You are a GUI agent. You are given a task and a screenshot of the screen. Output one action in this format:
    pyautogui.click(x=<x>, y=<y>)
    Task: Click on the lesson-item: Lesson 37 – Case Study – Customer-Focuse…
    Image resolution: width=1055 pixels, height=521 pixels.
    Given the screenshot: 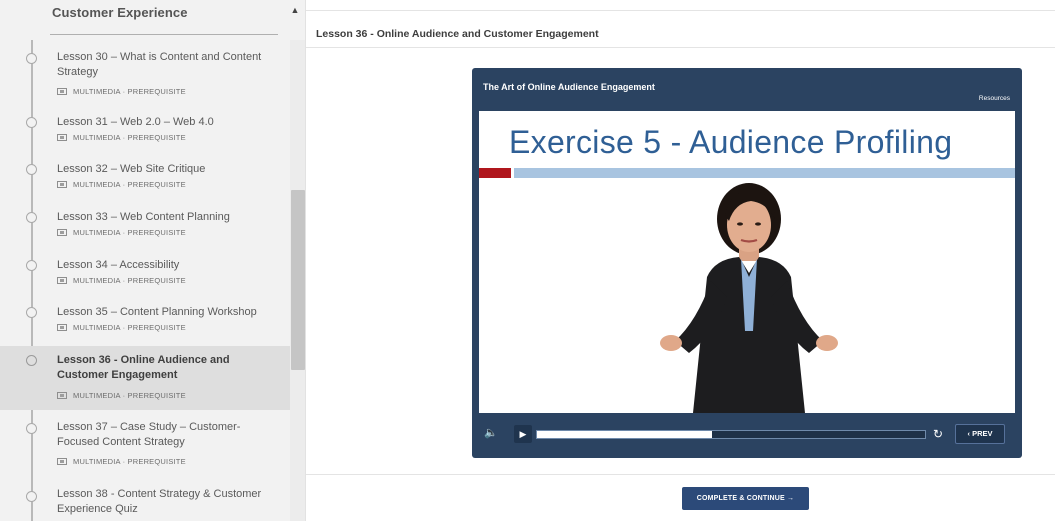 What is the action you would take?
    pyautogui.click(x=145, y=444)
    